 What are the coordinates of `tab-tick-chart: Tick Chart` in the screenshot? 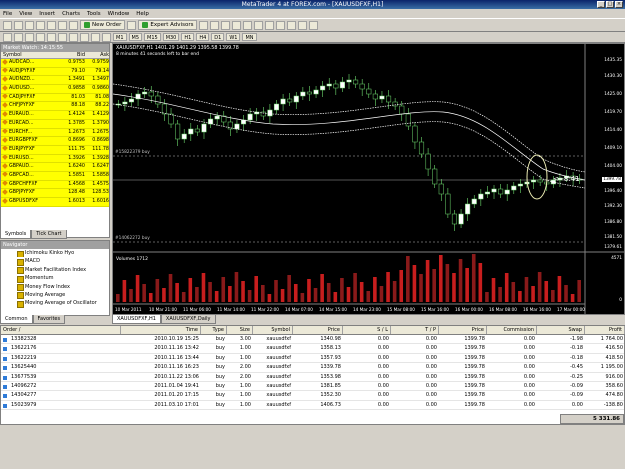 It's located at (49, 234).